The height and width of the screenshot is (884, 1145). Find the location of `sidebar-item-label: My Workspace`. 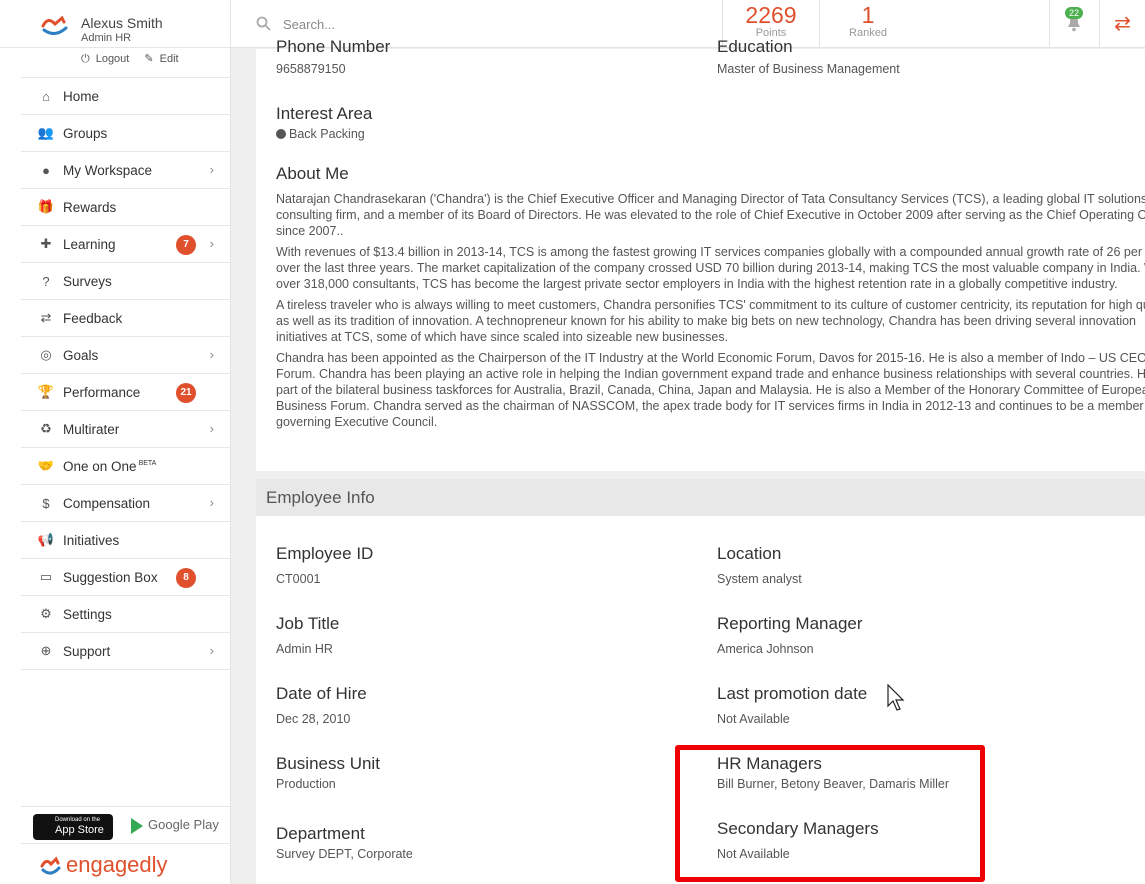

sidebar-item-label: My Workspace is located at coordinates (107, 170).